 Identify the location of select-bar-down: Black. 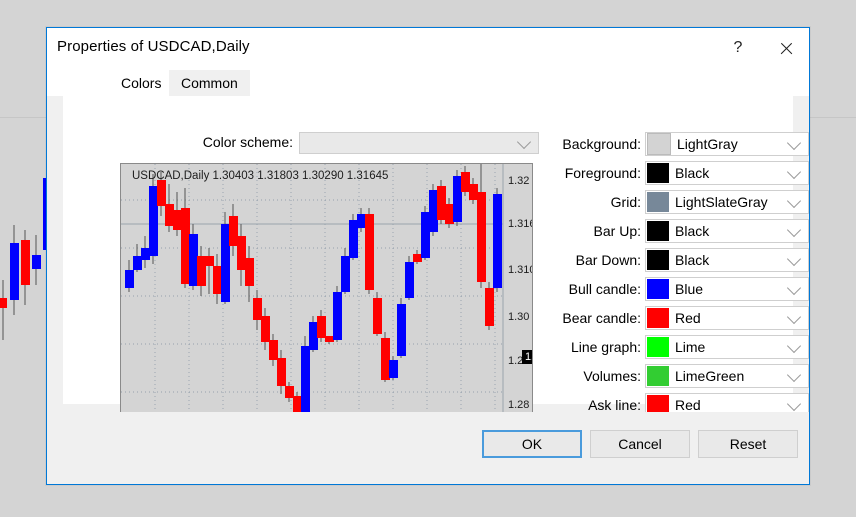
(727, 260).